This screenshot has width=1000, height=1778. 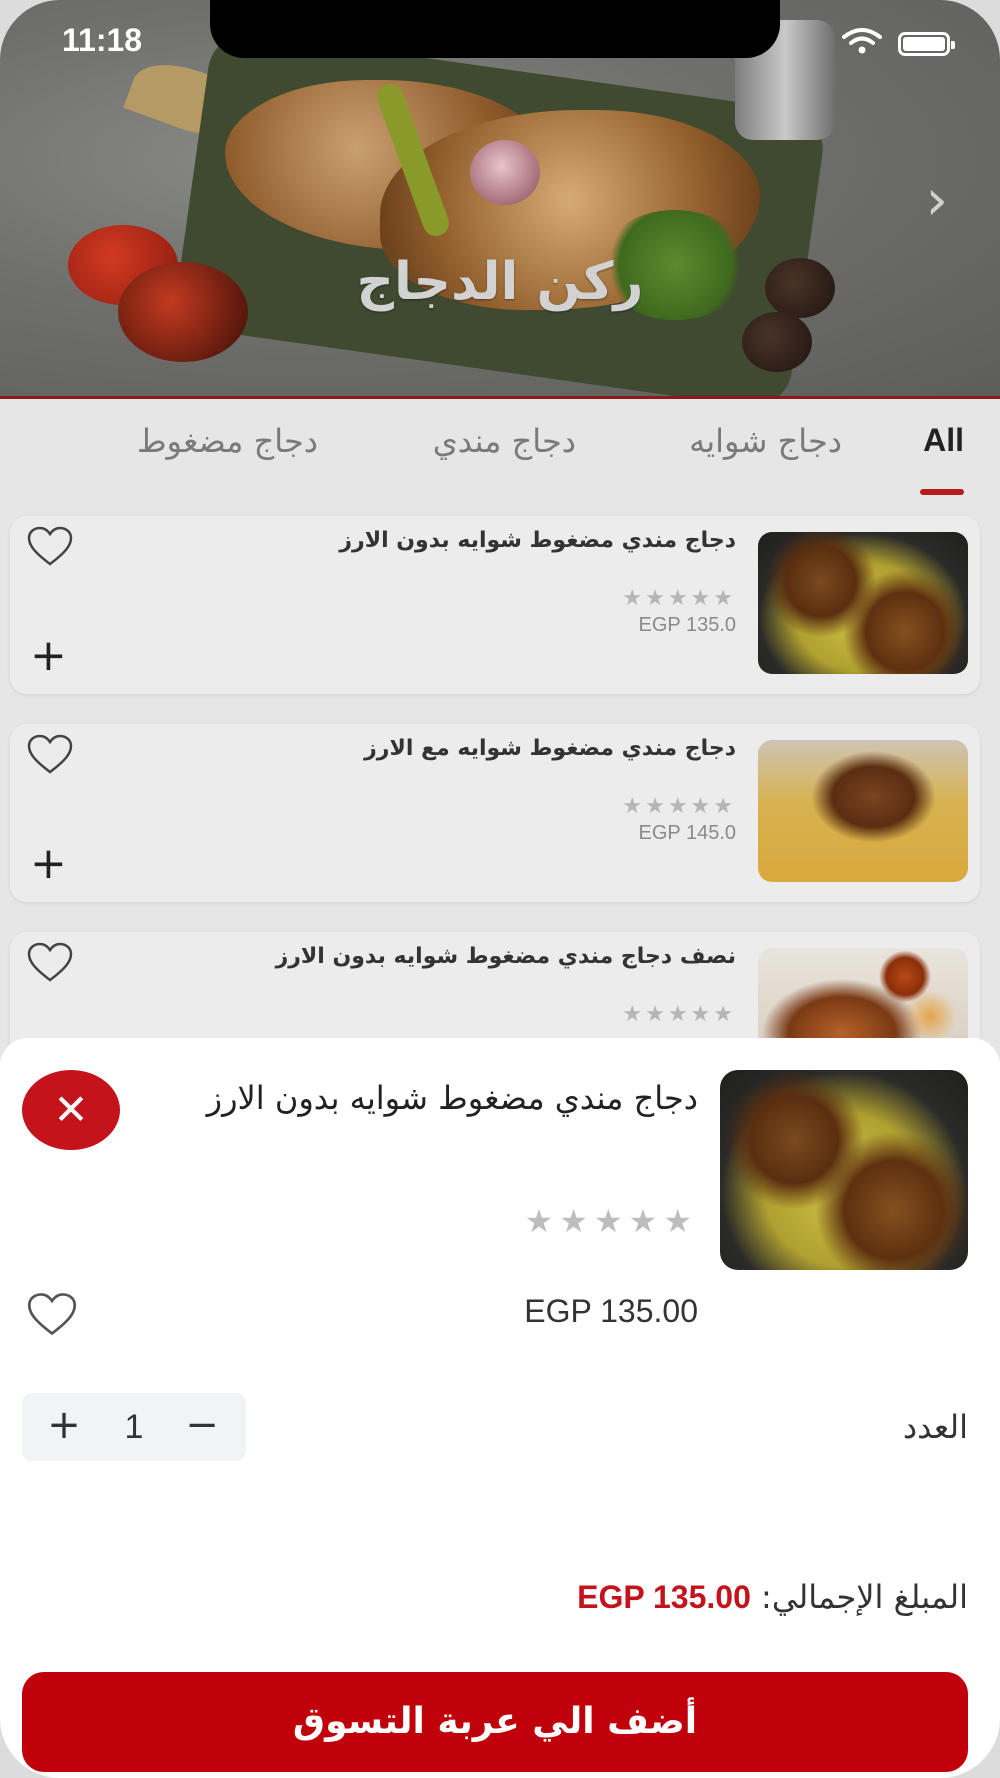 I want to click on item-name: نصف دجاج مندي مضغوط شوايه بدون الارز, so click(x=505, y=956).